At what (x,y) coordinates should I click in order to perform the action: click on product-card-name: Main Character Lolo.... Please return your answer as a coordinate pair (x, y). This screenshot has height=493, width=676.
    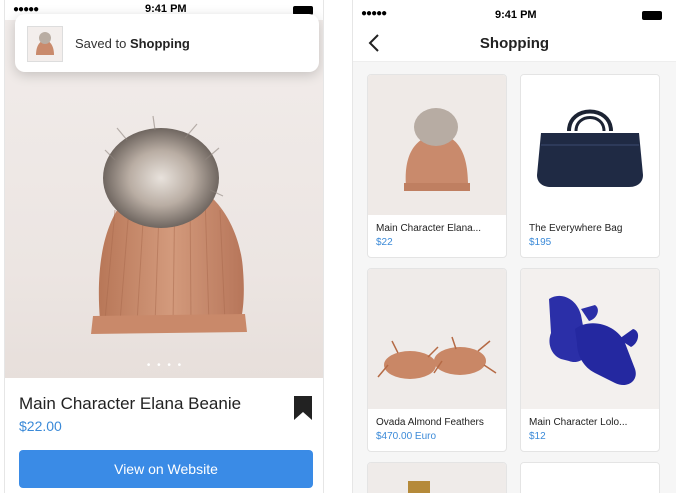
    Looking at the image, I should click on (578, 422).